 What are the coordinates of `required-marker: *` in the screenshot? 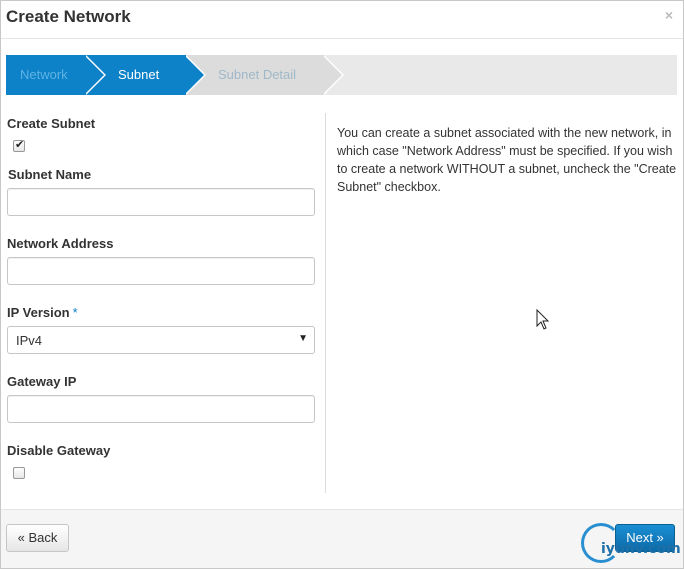 It's located at (75, 312).